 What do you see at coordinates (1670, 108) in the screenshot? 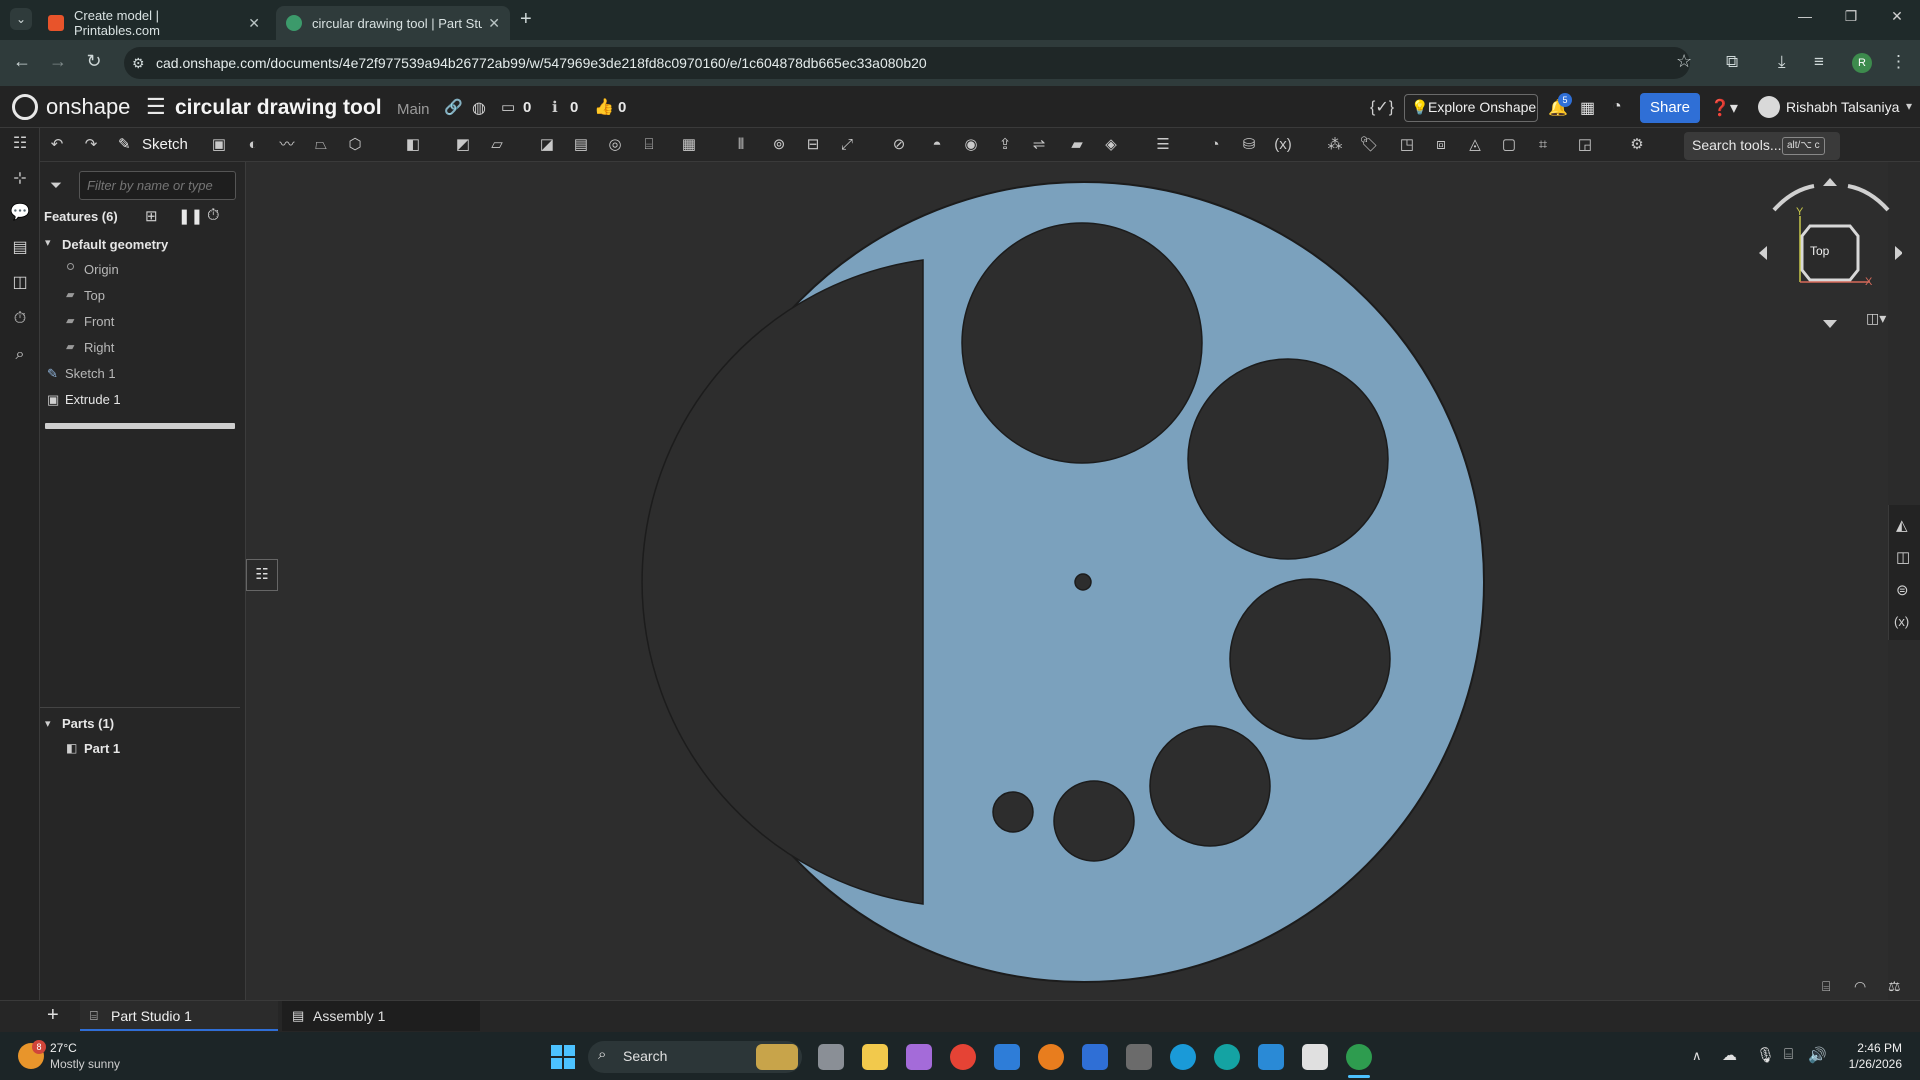
I see `share-button: Share` at bounding box center [1670, 108].